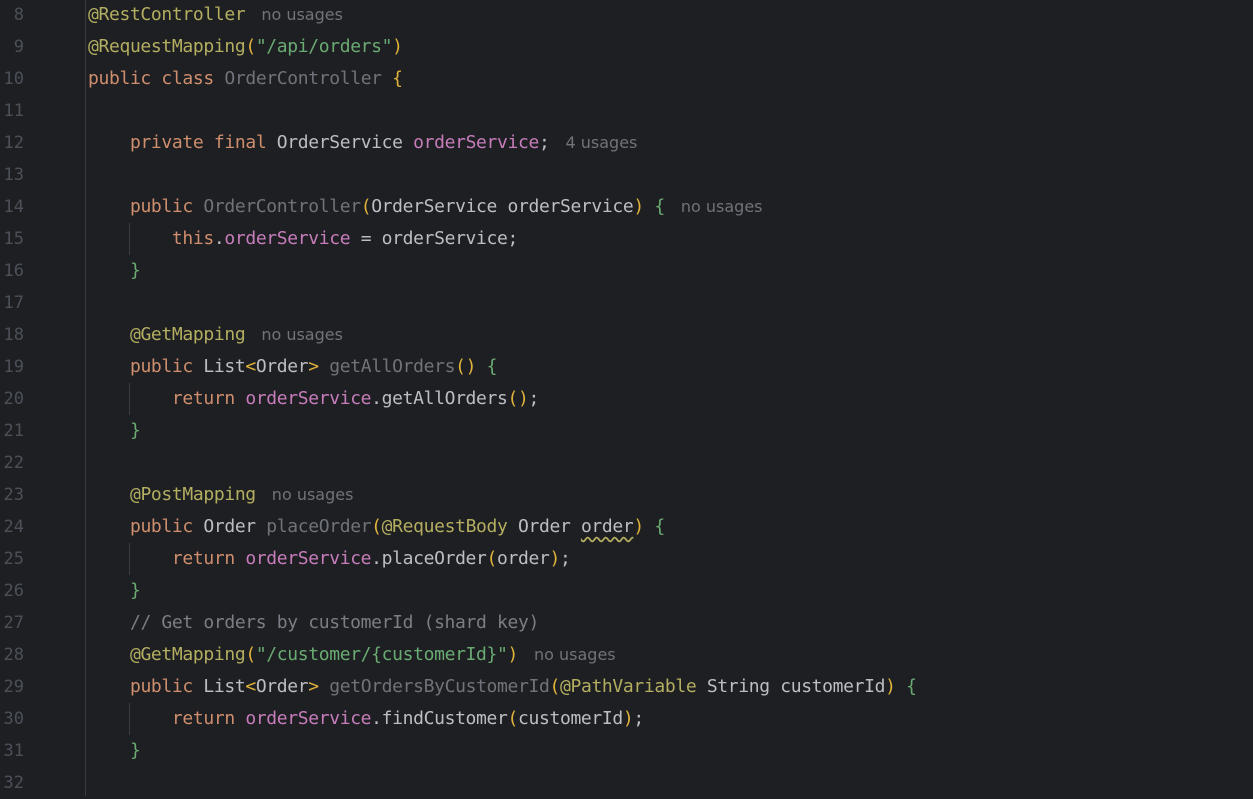  I want to click on code-text: @RestController no usages, so click(215, 15).